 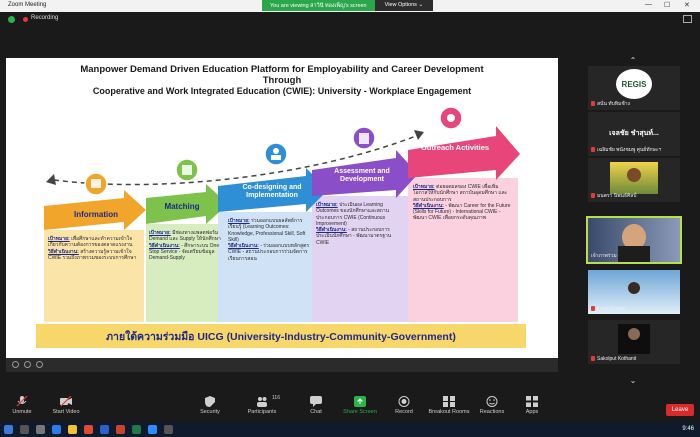 I want to click on reactions-button: Reactions, so click(x=492, y=405).